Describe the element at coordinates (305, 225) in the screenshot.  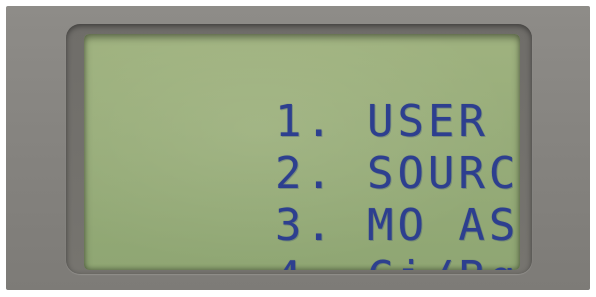
I see `menu-item-number: 3.` at that location.